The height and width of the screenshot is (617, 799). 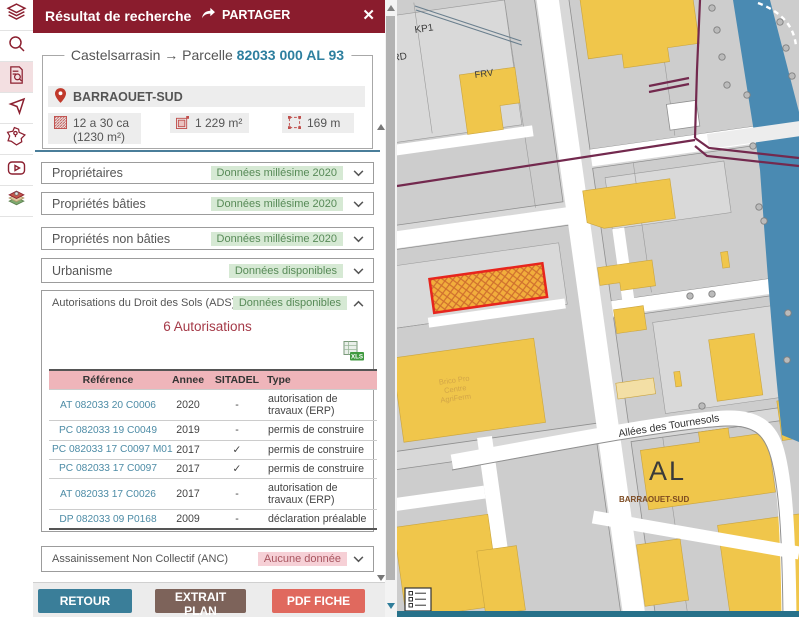 What do you see at coordinates (115, 55) in the screenshot?
I see `commune-name: Castelsarrasin` at bounding box center [115, 55].